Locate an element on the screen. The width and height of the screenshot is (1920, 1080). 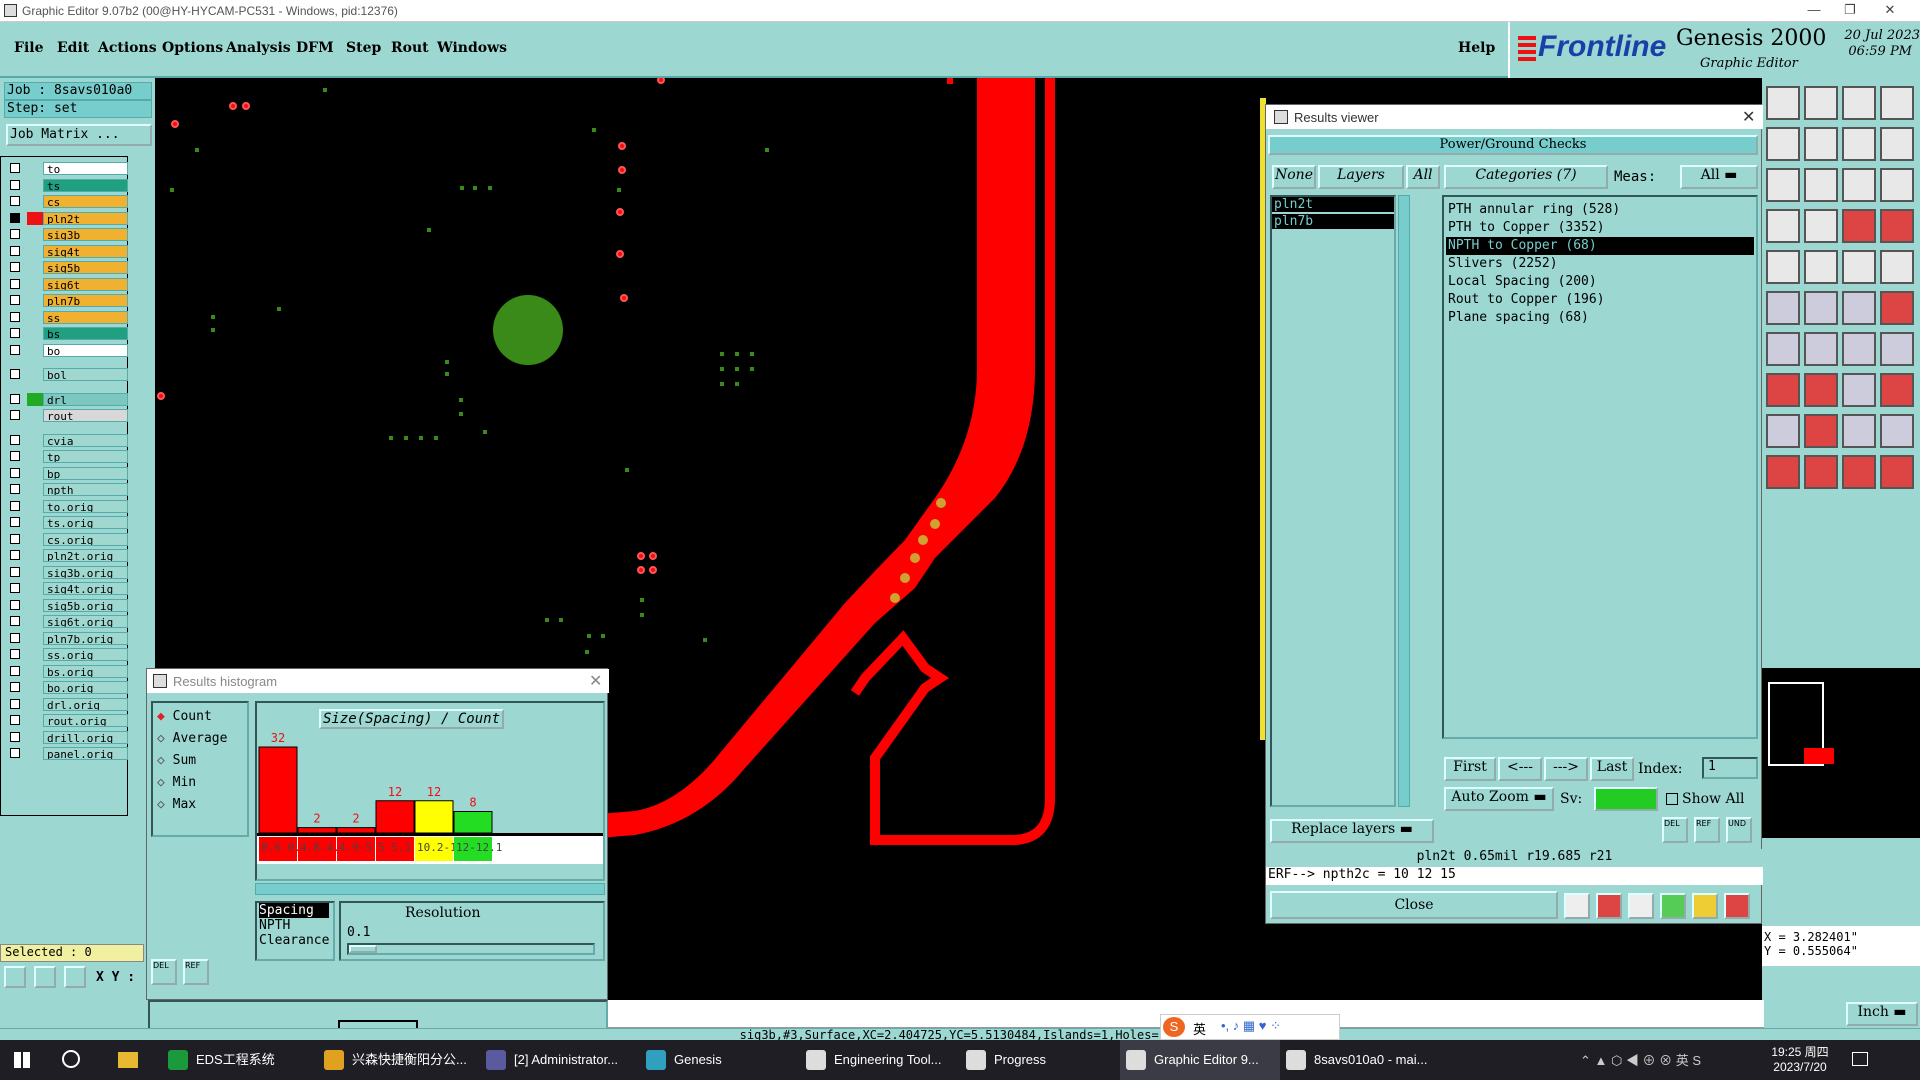
layer-name: rout.orig is located at coordinates (85, 720).